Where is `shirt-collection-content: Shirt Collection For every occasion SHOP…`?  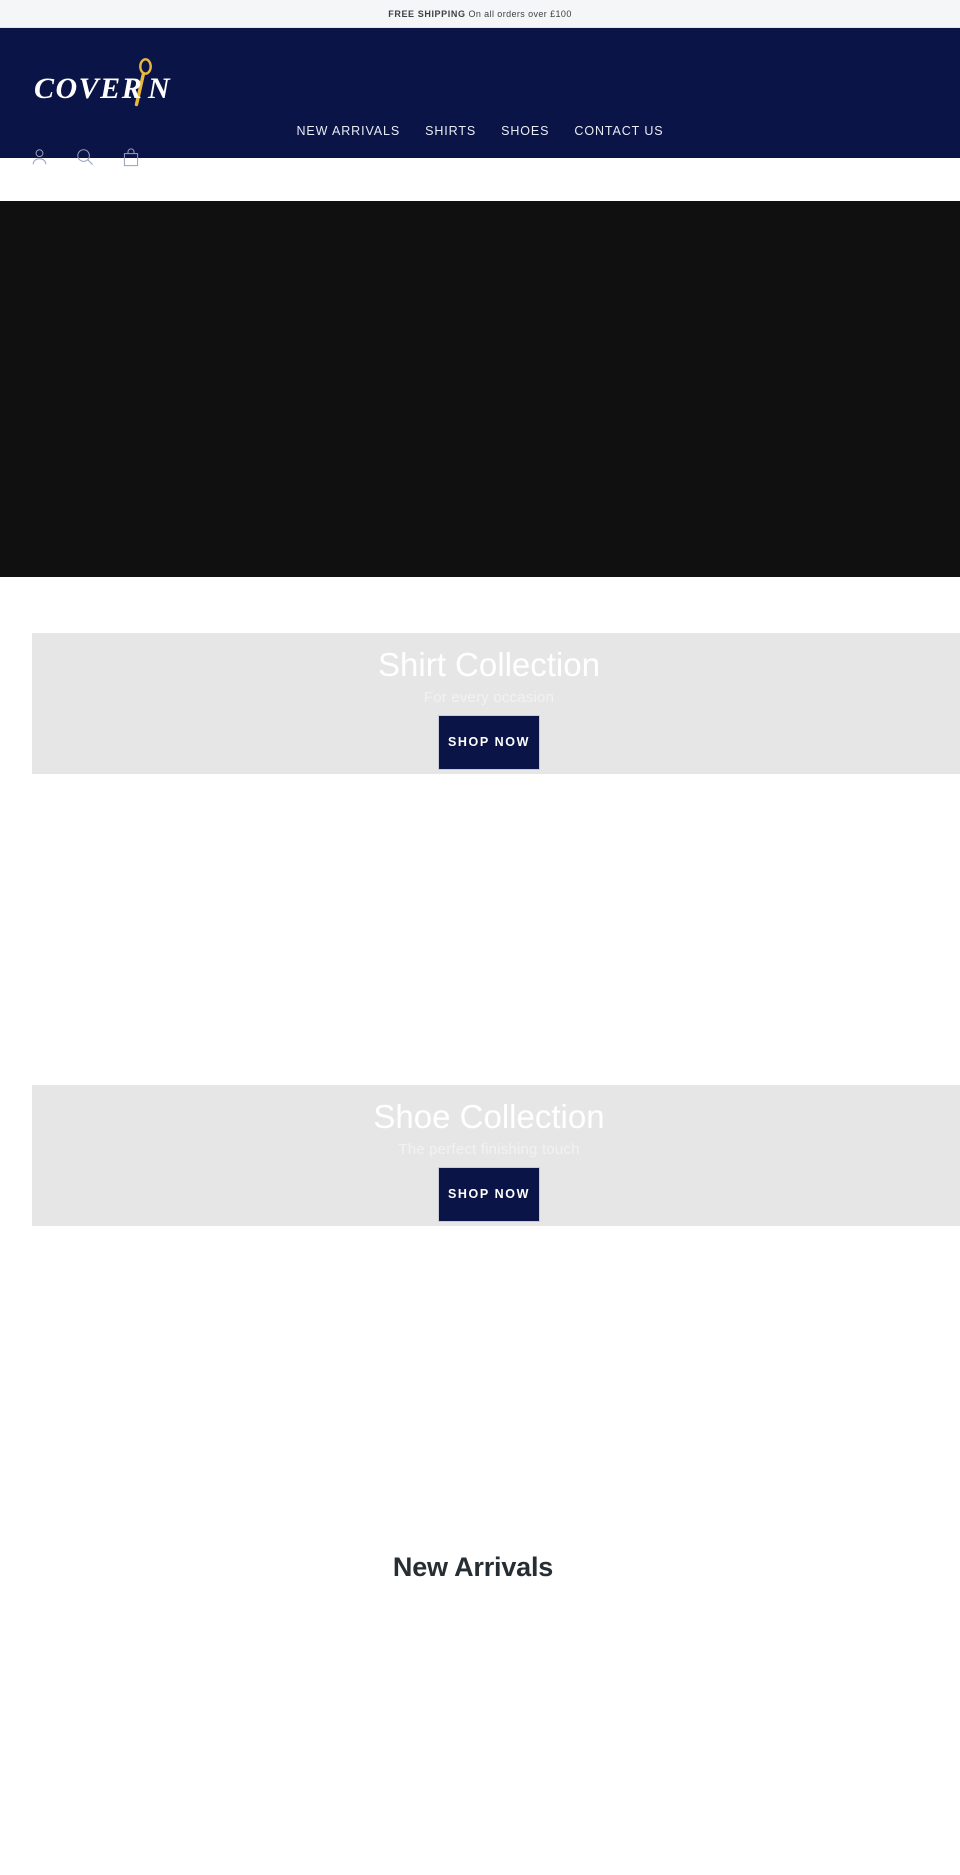
shirt-collection-content: Shirt Collection For every occasion SHOP… is located at coordinates (489, 701).